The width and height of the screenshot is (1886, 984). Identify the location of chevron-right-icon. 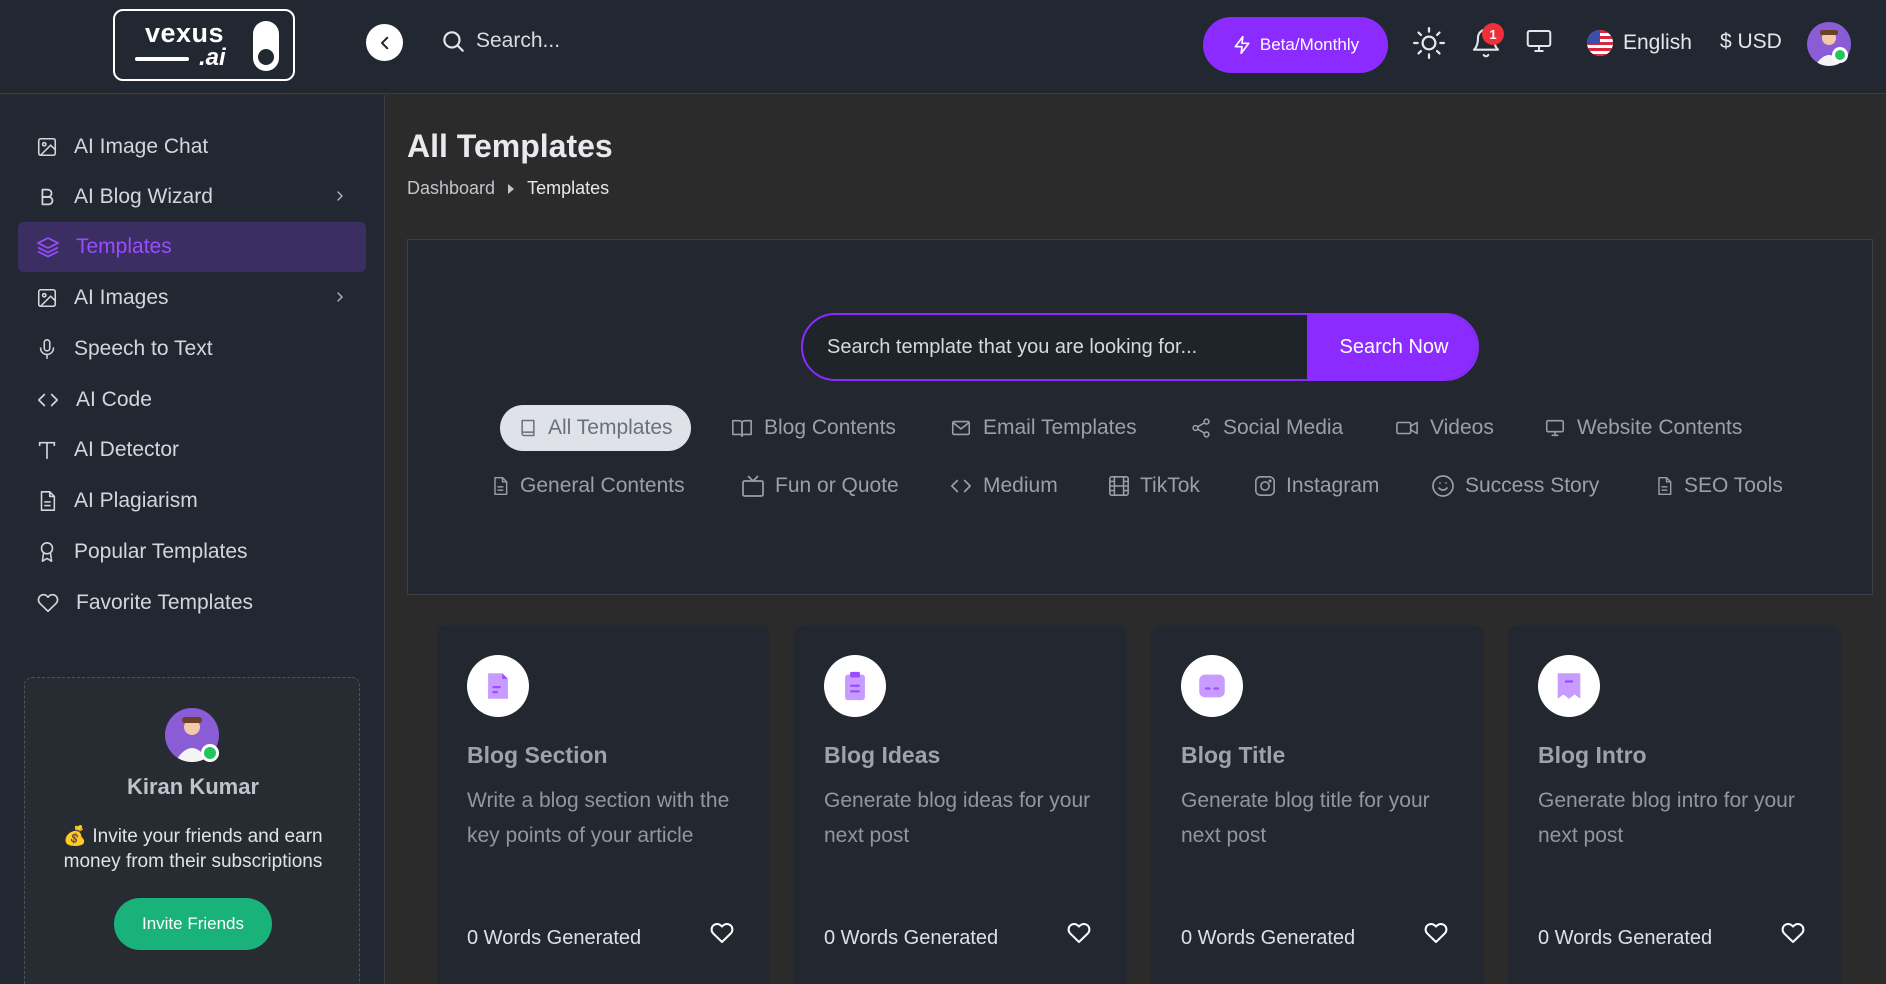
(340, 297).